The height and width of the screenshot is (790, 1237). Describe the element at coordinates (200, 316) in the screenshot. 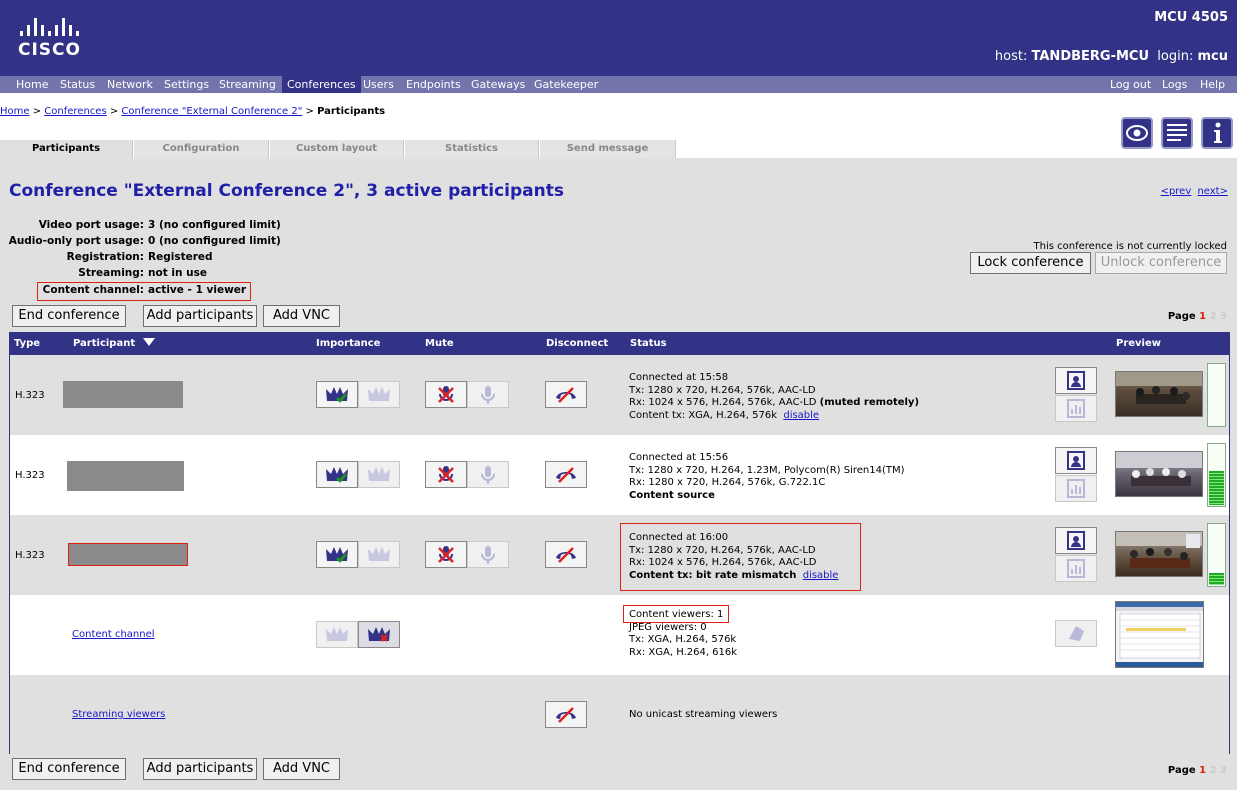

I see `add-participants-button: Add participants` at that location.